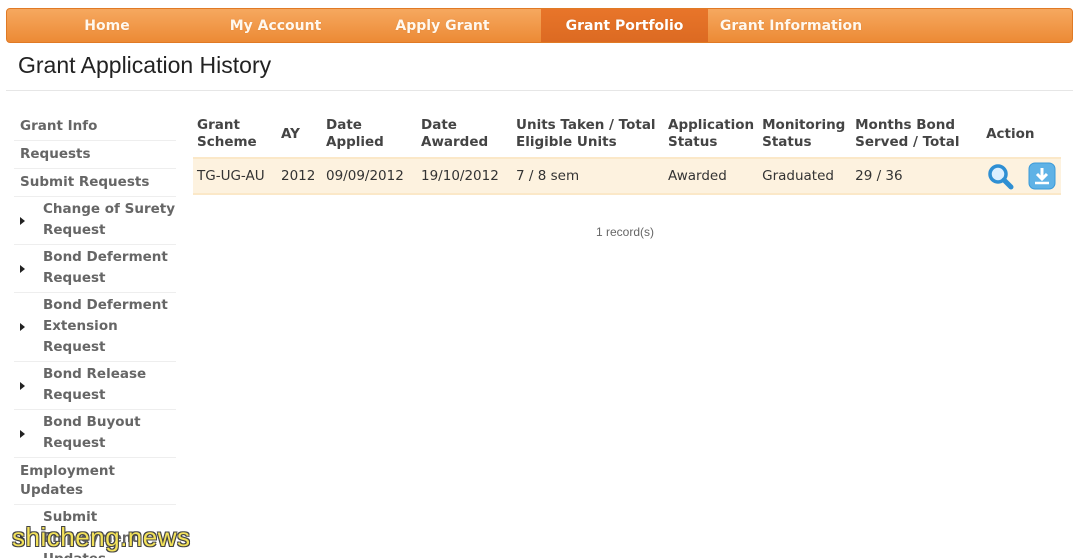  I want to click on nav-home: Home, so click(107, 25).